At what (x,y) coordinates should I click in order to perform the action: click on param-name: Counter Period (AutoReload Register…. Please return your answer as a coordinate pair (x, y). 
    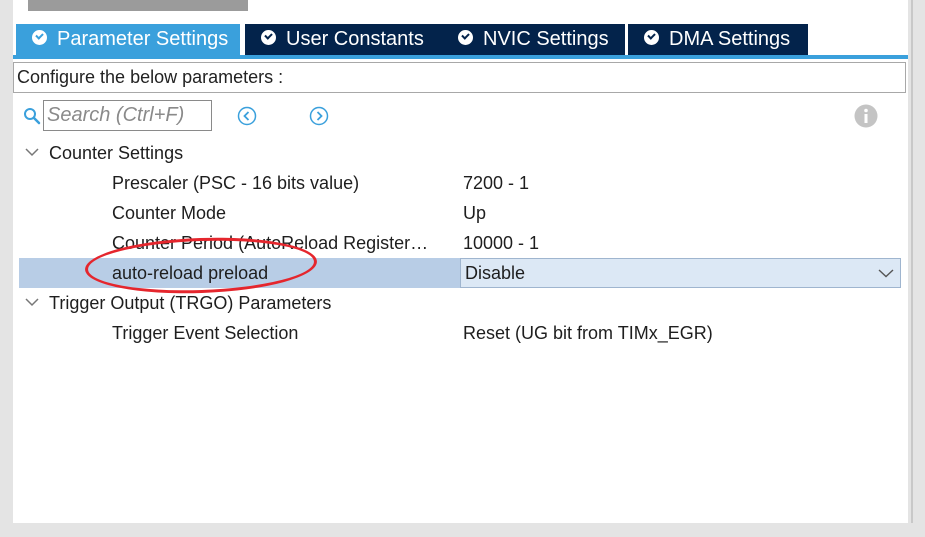
    Looking at the image, I should click on (270, 243).